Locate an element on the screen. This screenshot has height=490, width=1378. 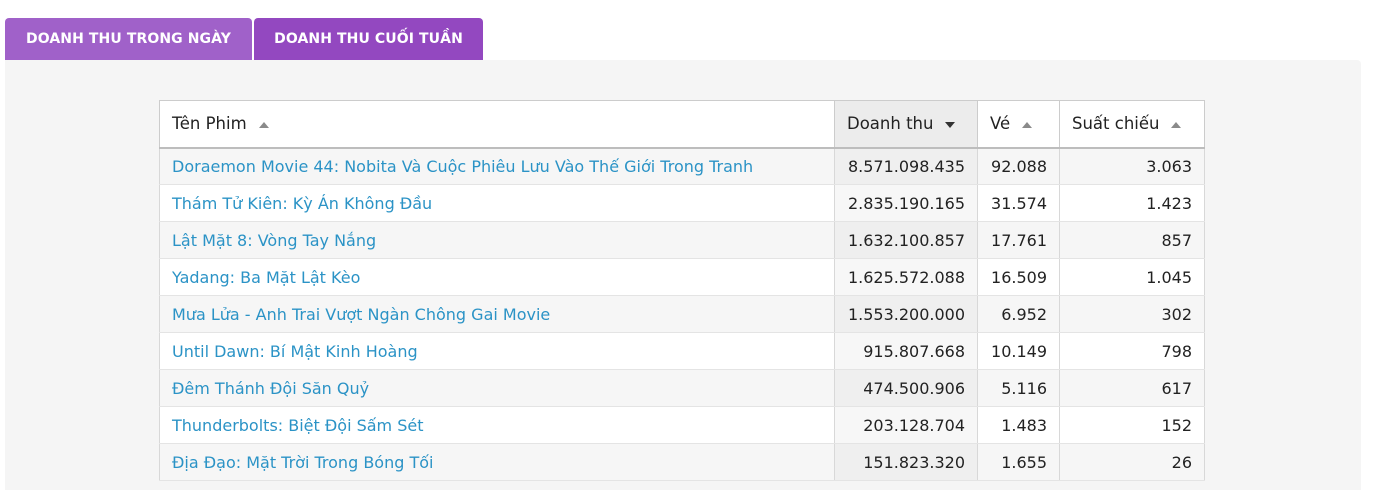
cell-revenue: 474.500.906 is located at coordinates (906, 388).